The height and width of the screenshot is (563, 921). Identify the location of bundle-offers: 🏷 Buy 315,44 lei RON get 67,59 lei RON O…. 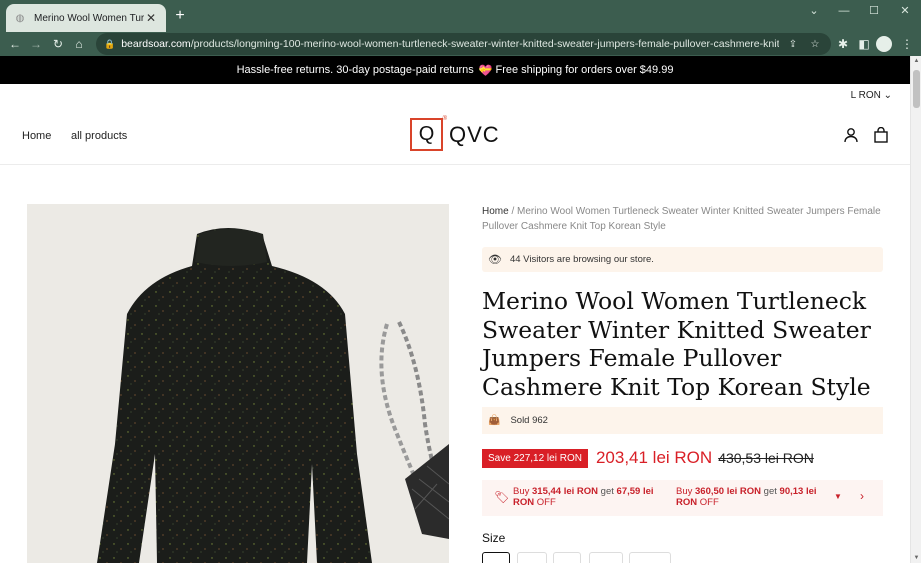
(682, 498).